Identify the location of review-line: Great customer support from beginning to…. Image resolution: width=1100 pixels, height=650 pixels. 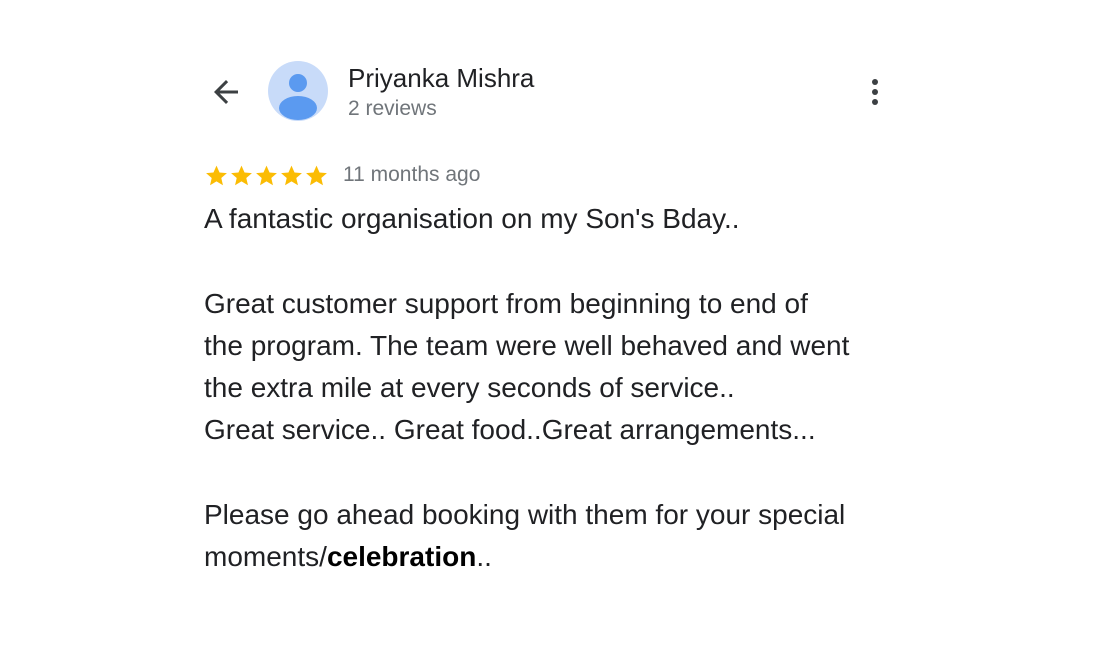
(506, 303).